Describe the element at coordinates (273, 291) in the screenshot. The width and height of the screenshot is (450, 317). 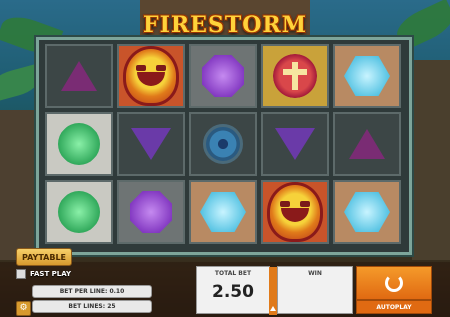
I see `bet-increase-arrow-icon` at that location.